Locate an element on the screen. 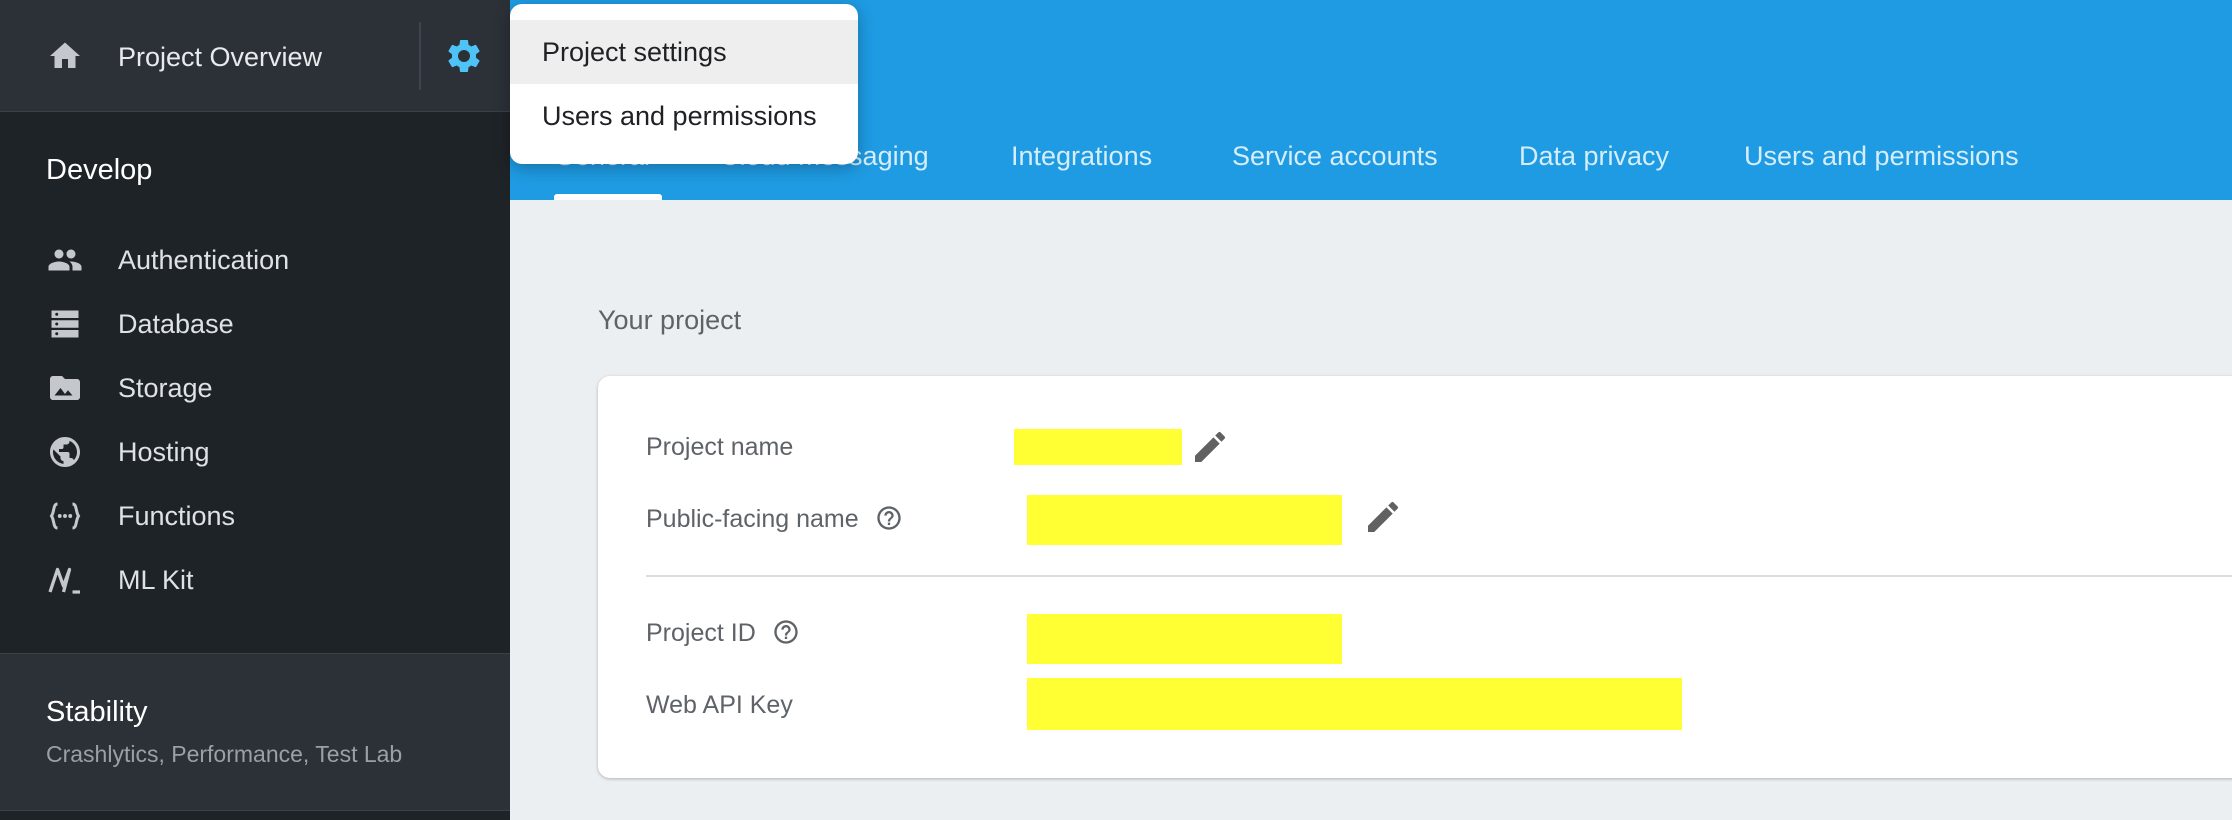 The width and height of the screenshot is (2232, 820). tab-data-privacy: Data privacy is located at coordinates (1594, 156).